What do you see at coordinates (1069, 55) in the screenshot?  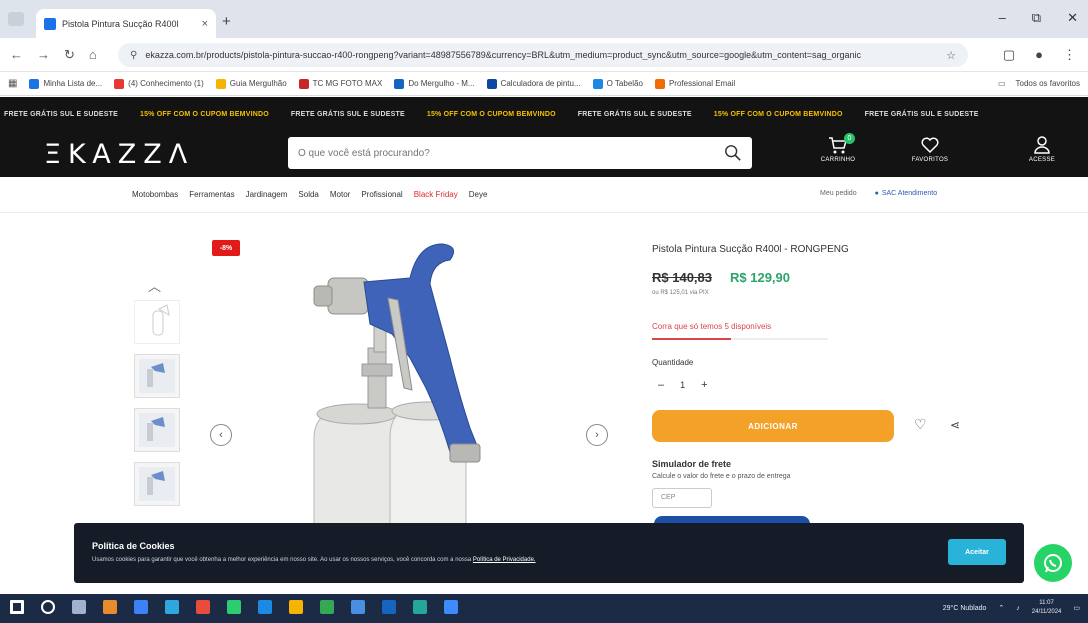 I see `menu-icon: ⋮` at bounding box center [1069, 55].